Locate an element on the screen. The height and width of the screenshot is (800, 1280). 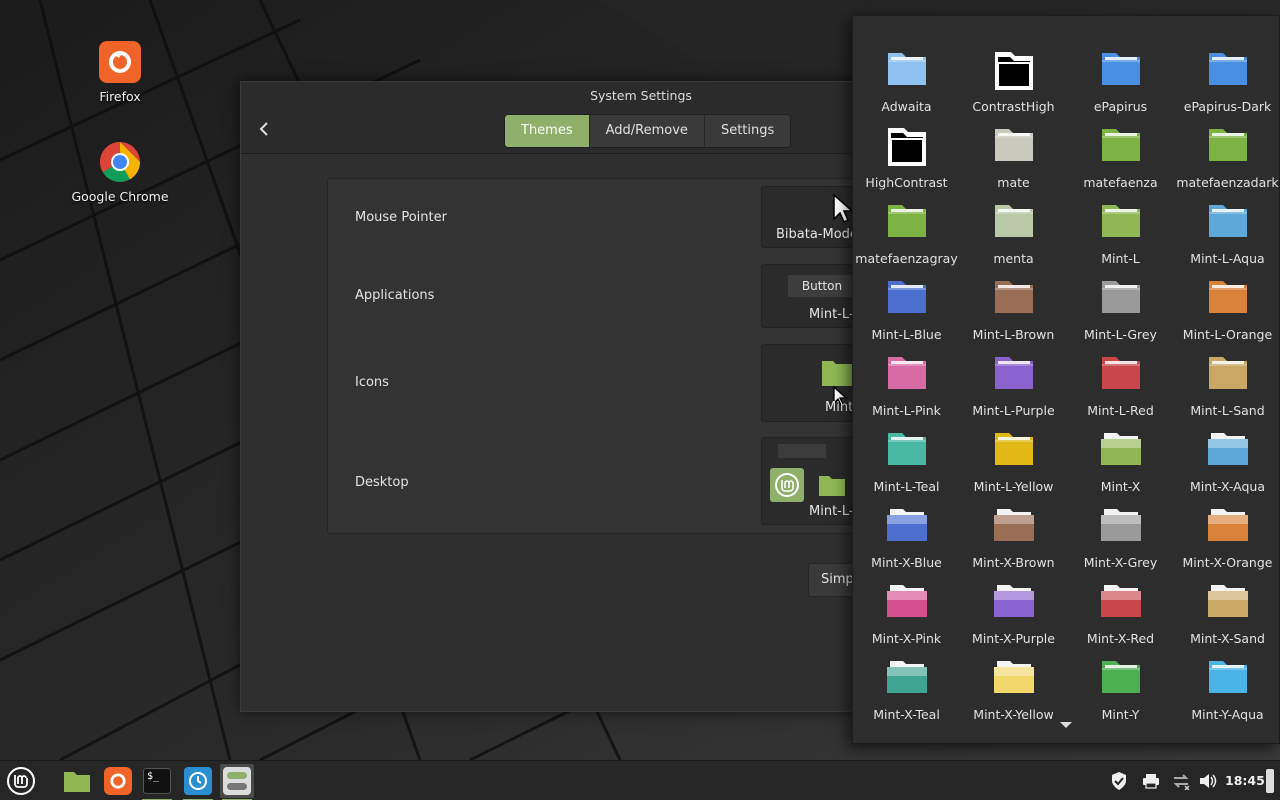
tray-shield is located at coordinates (1119, 781).